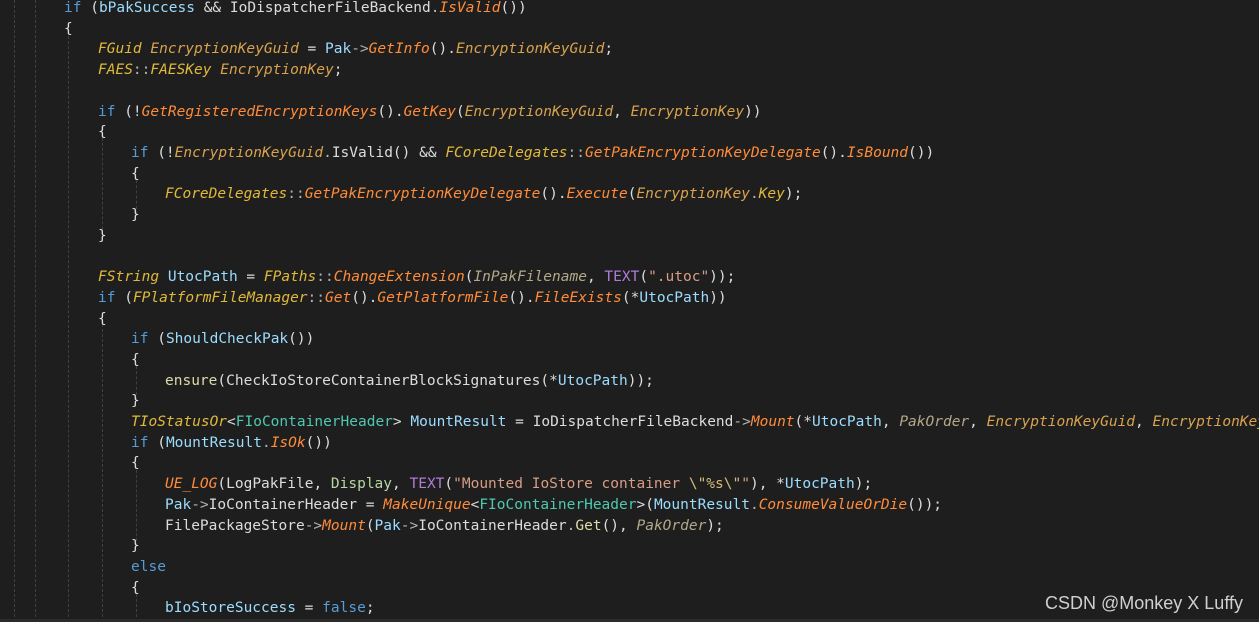  I want to click on code-token: Pak, so click(387, 525).